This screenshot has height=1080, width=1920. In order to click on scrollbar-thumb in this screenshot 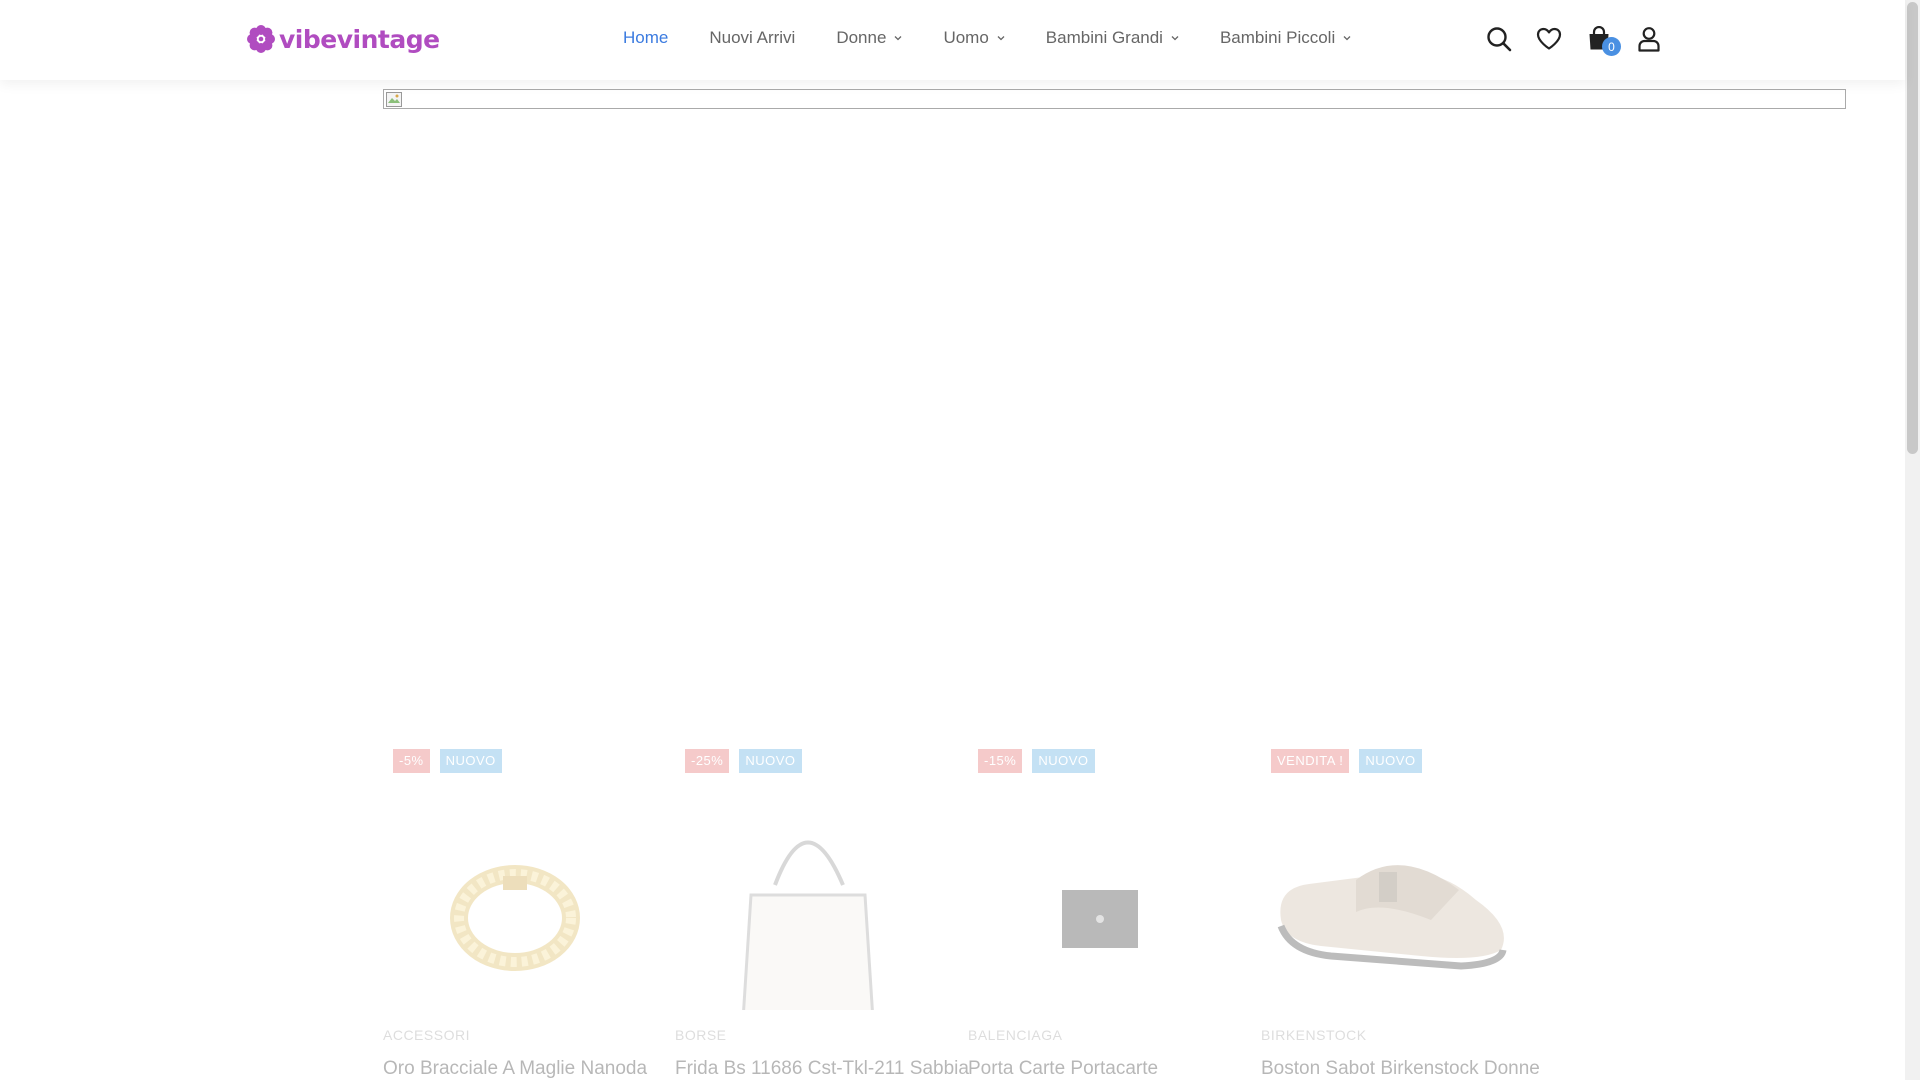, I will do `click(1912, 228)`.